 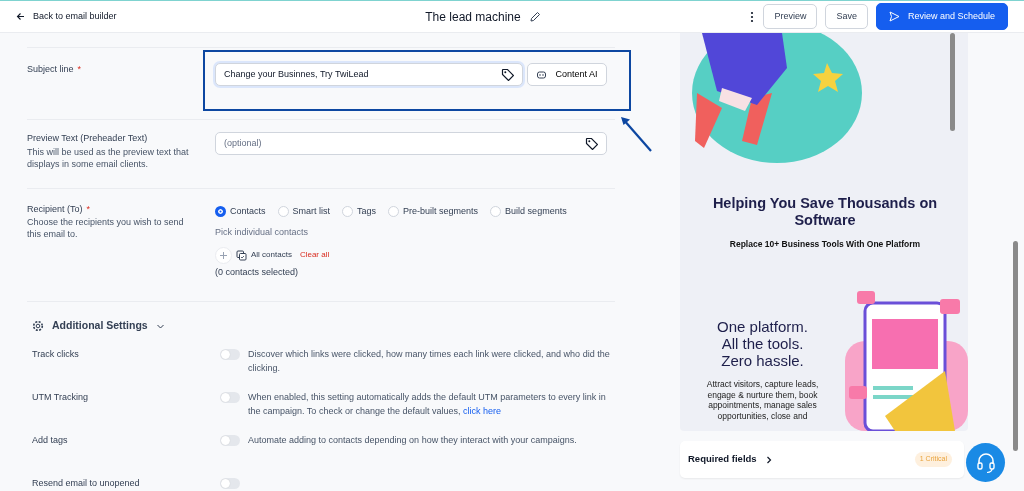 I want to click on robot-icon, so click(x=542, y=74).